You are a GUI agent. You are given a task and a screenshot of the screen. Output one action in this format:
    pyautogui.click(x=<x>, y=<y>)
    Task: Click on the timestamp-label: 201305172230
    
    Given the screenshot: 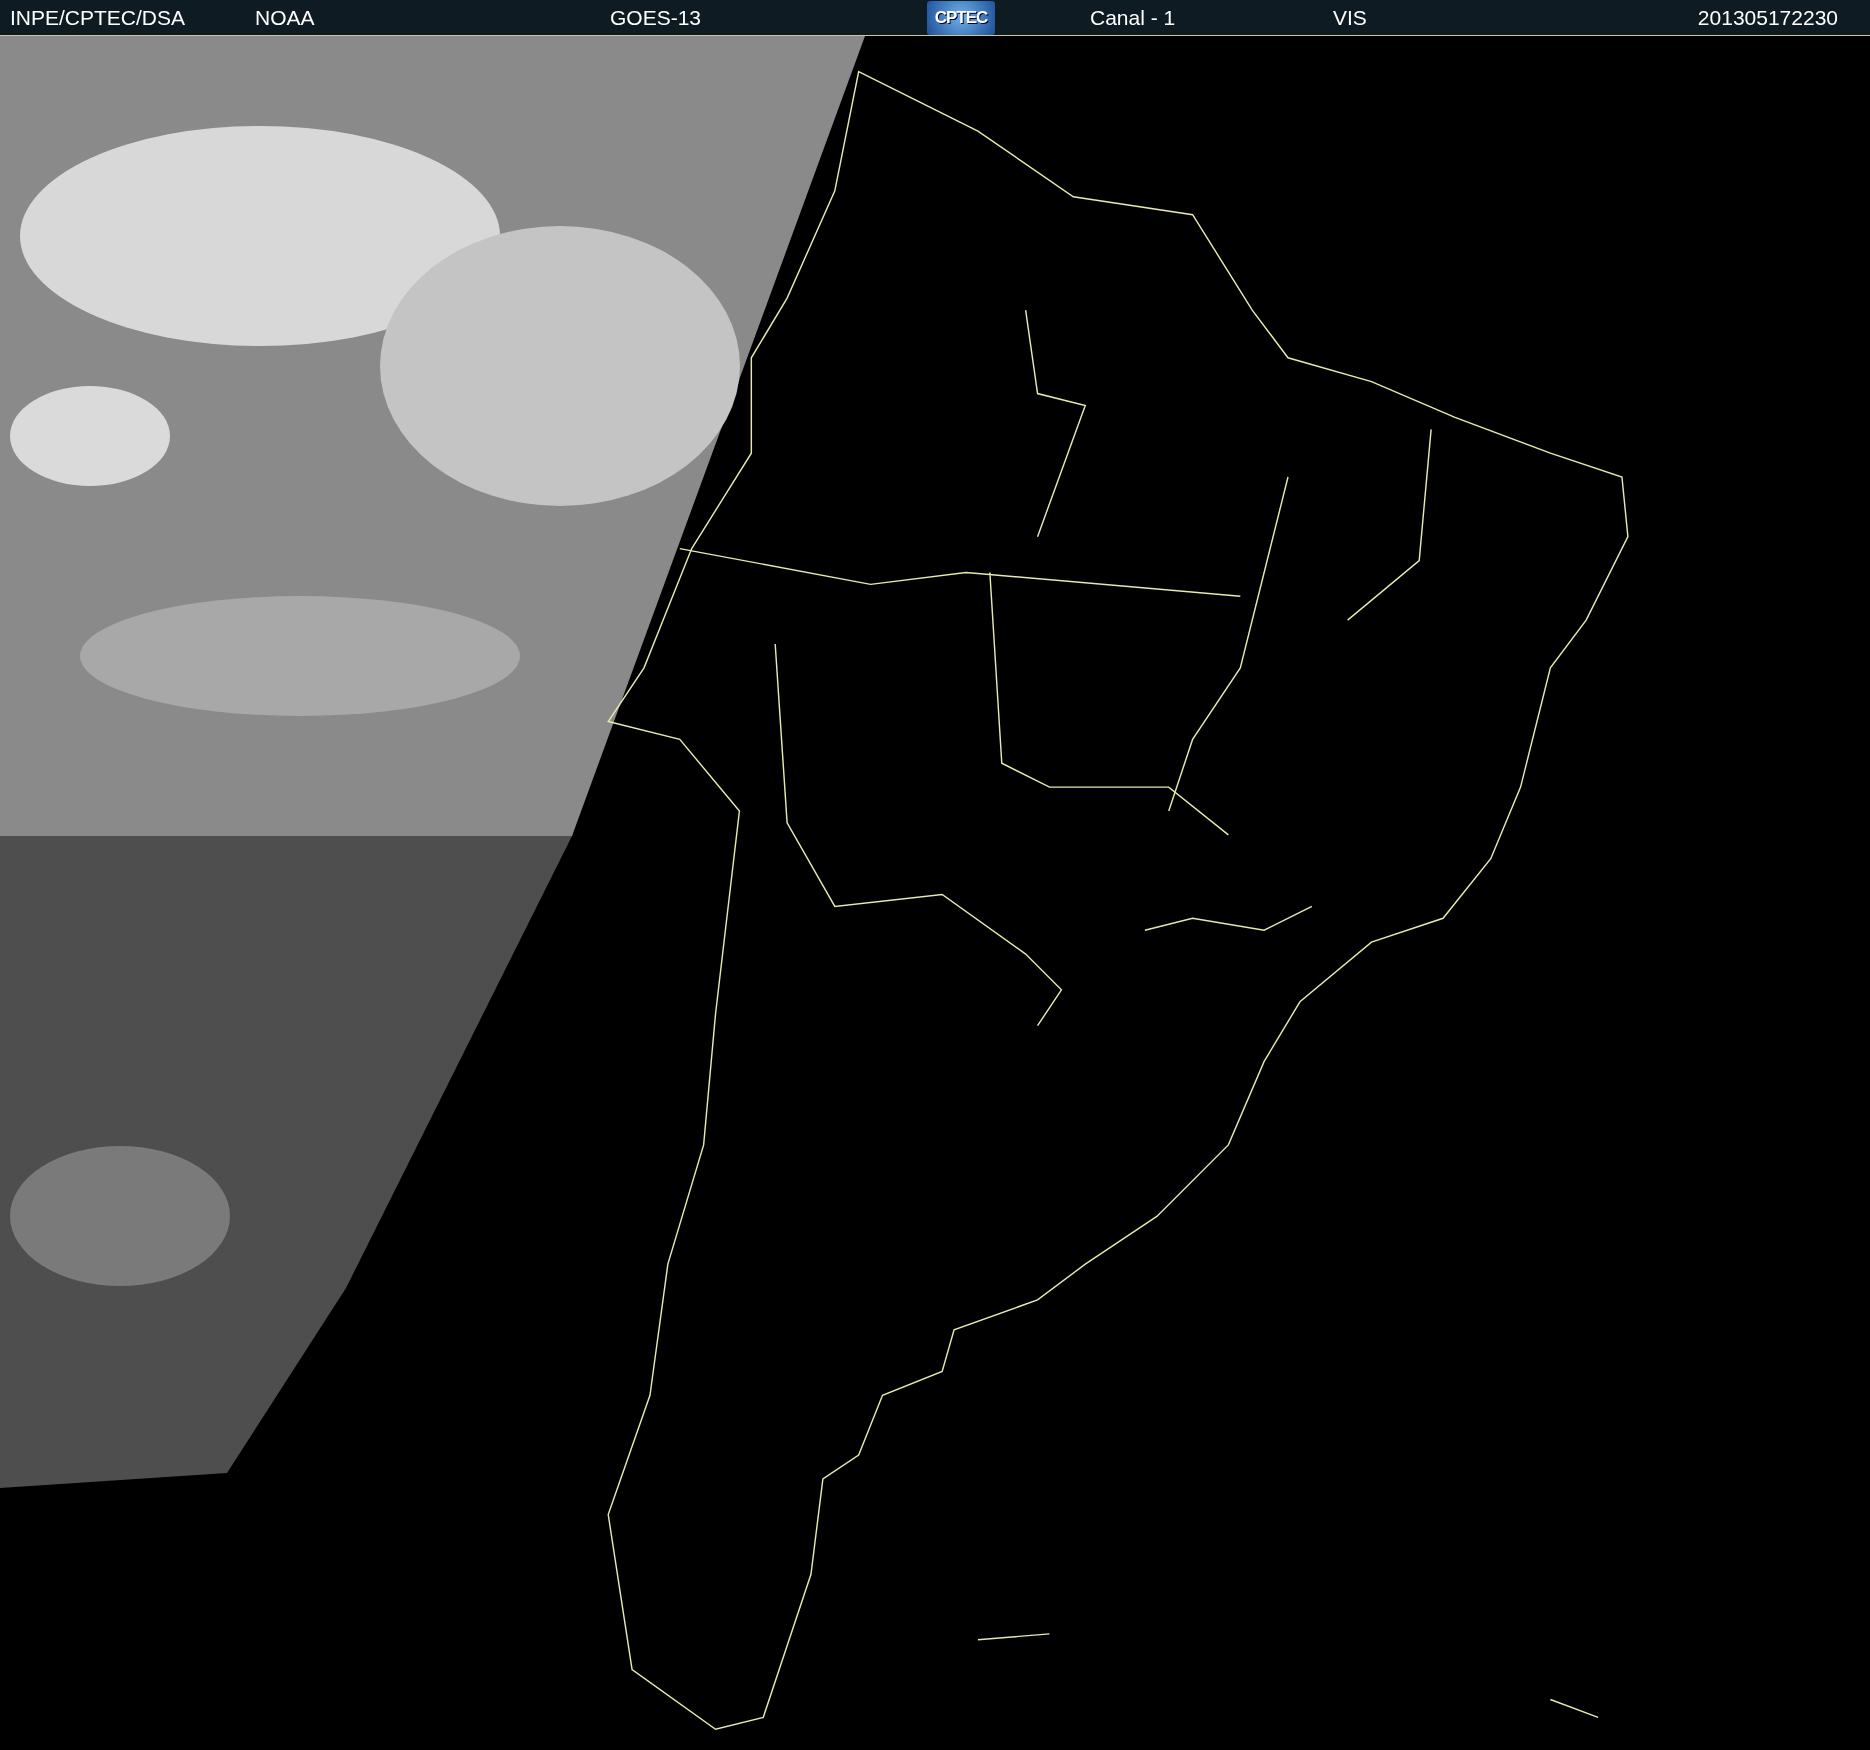 What is the action you would take?
    pyautogui.click(x=1767, y=17)
    